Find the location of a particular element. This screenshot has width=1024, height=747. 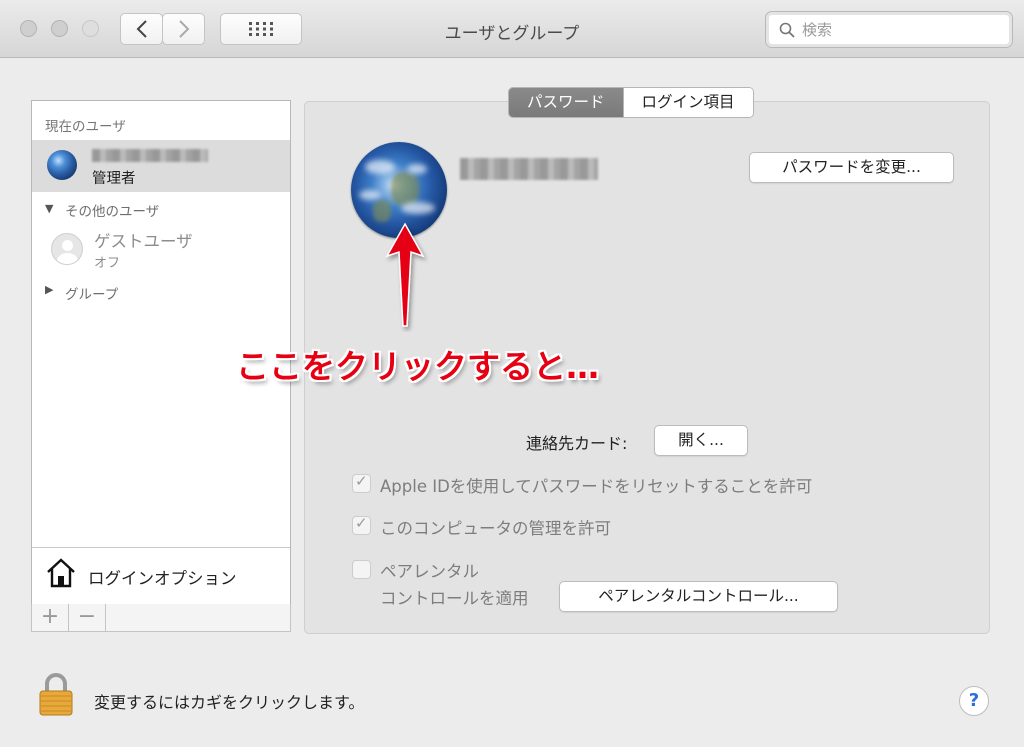

guest-avatar-icon is located at coordinates (67, 249).